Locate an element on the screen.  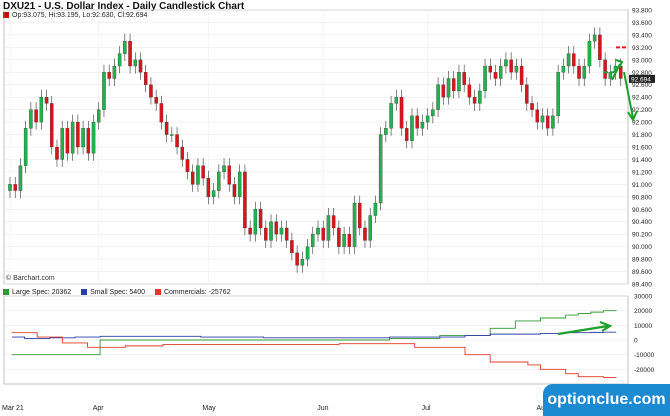
cot-y-tick: -10000 is located at coordinates (644, 355).